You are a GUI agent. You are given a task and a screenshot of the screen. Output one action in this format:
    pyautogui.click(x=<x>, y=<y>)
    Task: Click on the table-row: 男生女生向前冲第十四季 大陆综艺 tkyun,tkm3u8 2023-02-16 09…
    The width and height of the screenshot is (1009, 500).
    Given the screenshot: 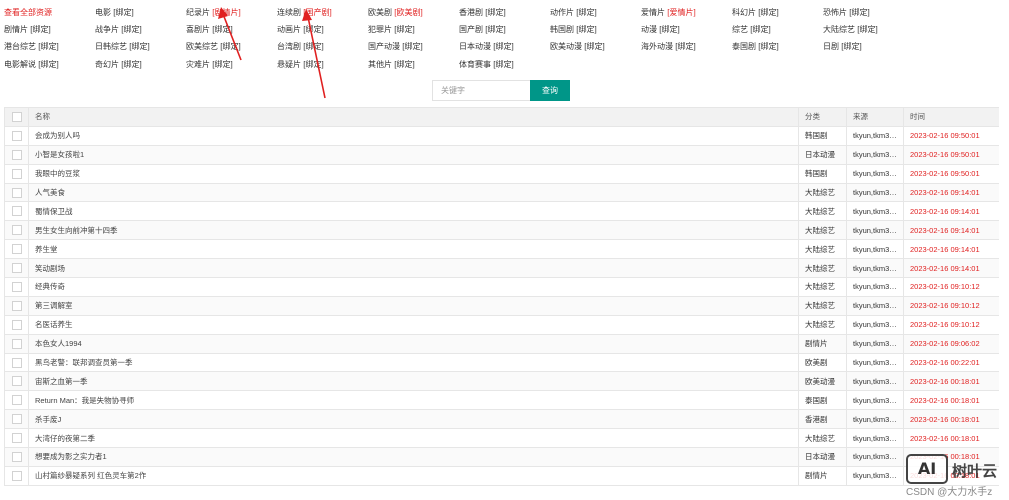 What is the action you would take?
    pyautogui.click(x=501, y=230)
    